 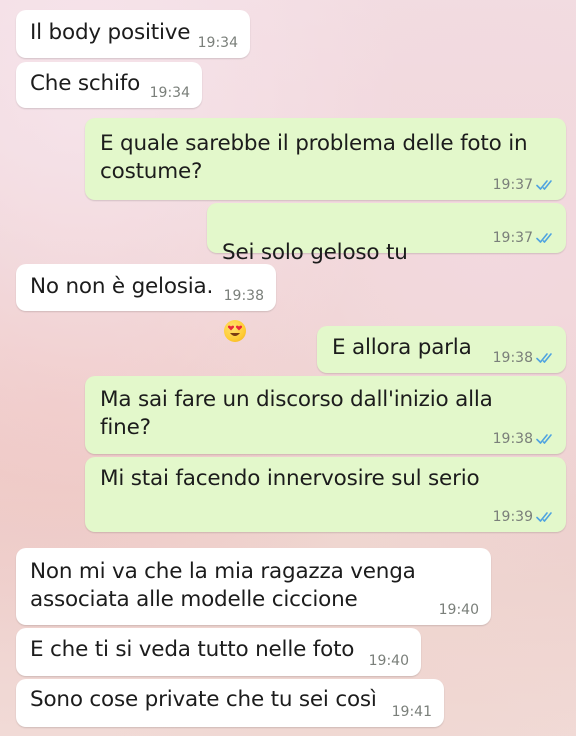 I want to click on outgoing-message: E allora parla 19:38, so click(x=441, y=349).